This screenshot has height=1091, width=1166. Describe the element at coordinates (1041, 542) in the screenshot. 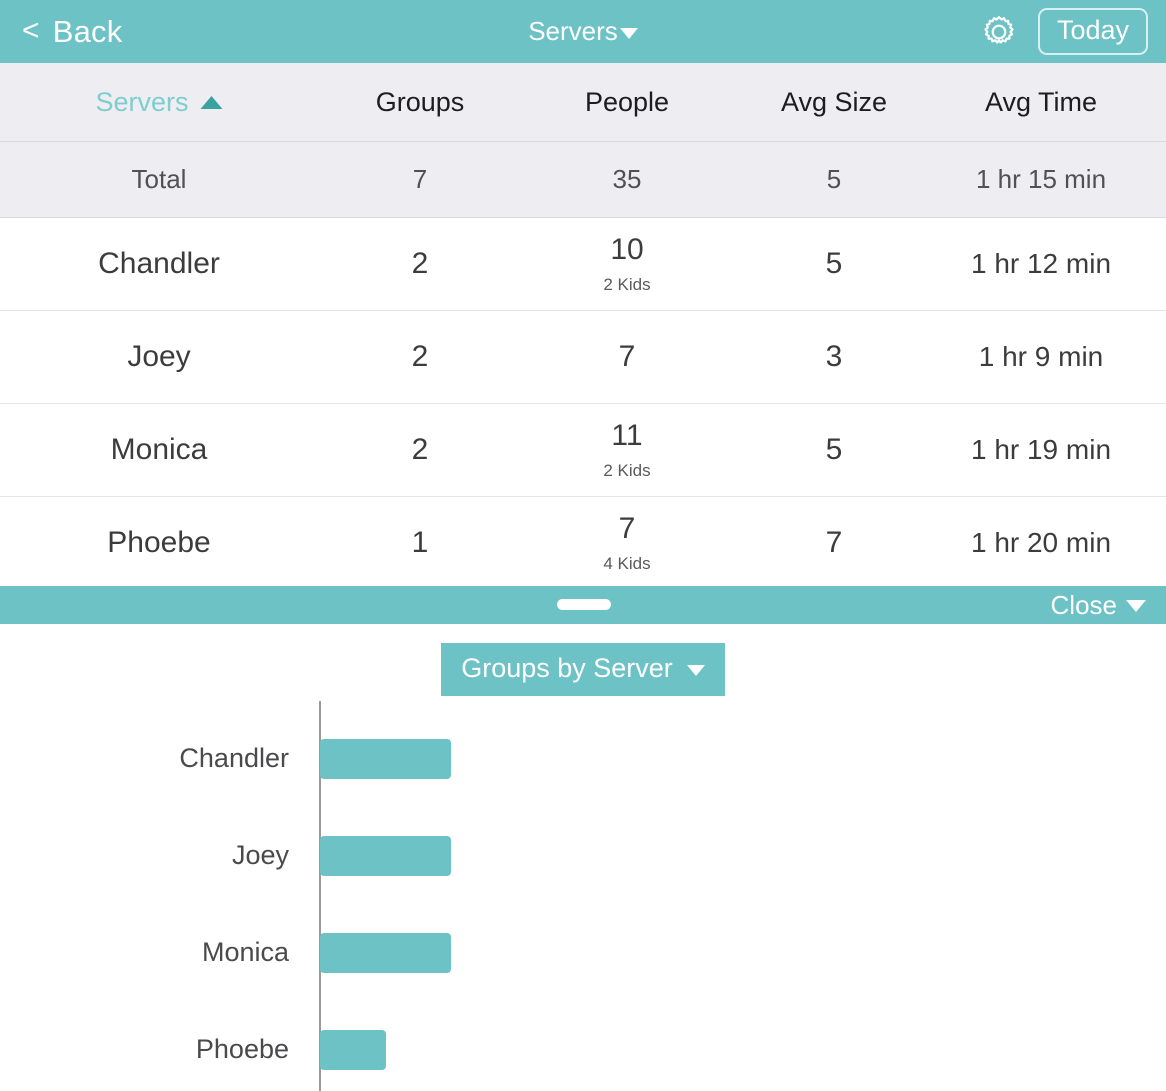

I see `row-avg-time: 1 hr 20 min` at that location.